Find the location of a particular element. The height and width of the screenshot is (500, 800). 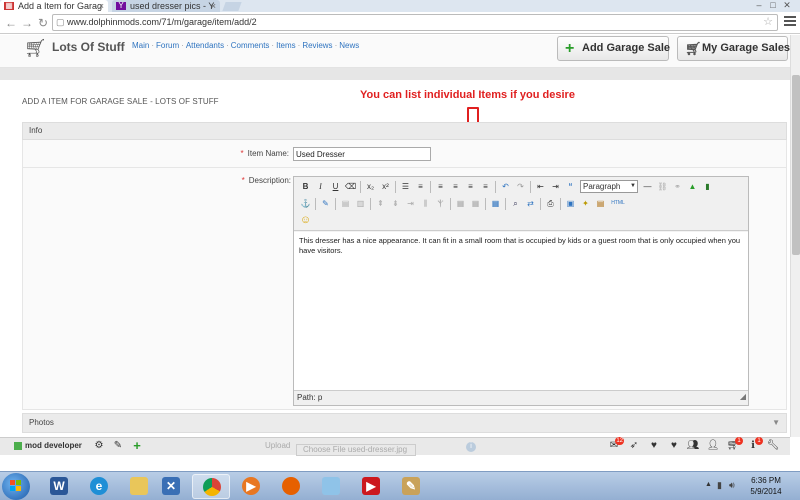

delete-col-icon: Ⲯ is located at coordinates (440, 203).